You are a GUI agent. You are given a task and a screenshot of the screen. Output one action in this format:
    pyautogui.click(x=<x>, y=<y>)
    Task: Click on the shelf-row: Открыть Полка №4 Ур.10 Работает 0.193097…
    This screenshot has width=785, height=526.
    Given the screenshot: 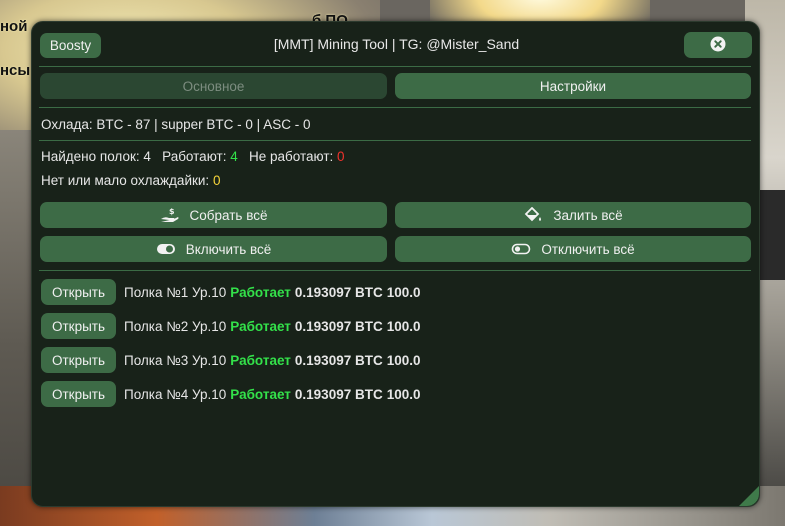 What is the action you would take?
    pyautogui.click(x=231, y=394)
    